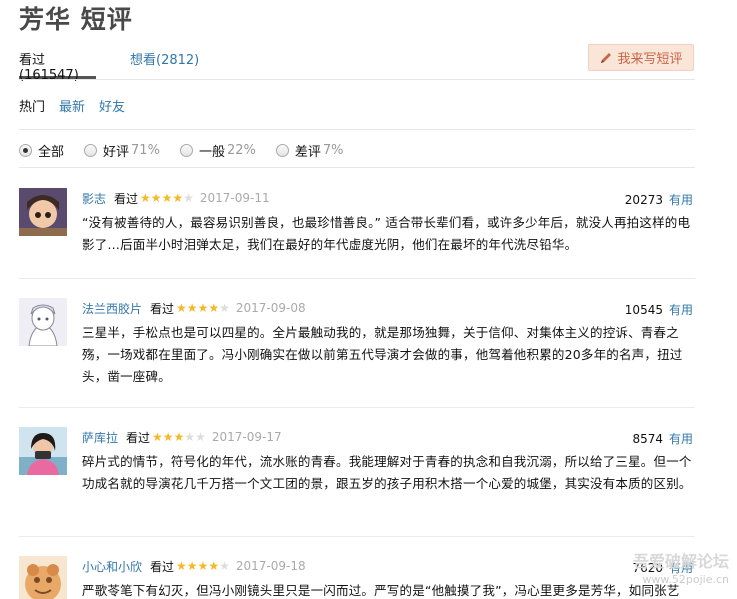 The height and width of the screenshot is (599, 737). I want to click on watermark-title: 吾爱破解论坛, so click(680, 561).